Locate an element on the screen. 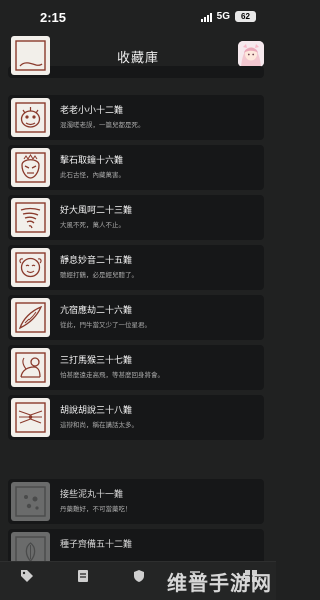 This screenshot has height=600, width=320. card-title: 接些泥丸十一難 is located at coordinates (92, 495).